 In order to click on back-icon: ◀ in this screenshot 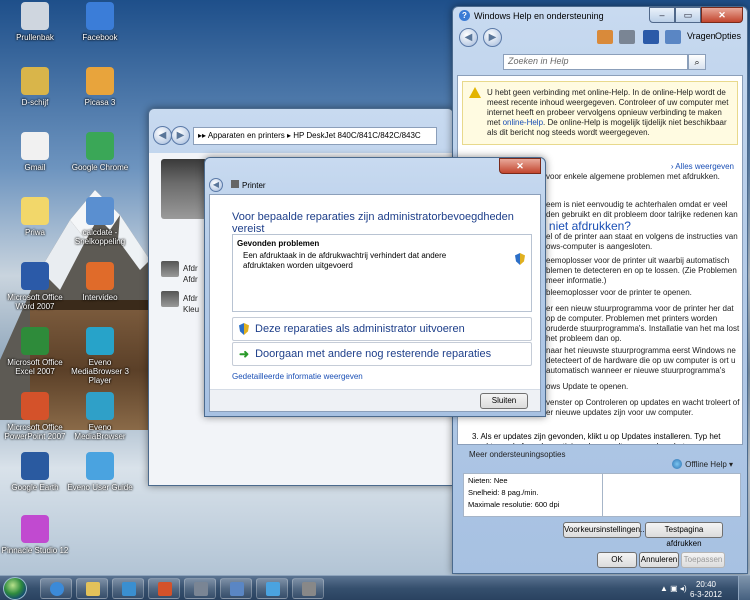, I will do `click(162, 135)`.